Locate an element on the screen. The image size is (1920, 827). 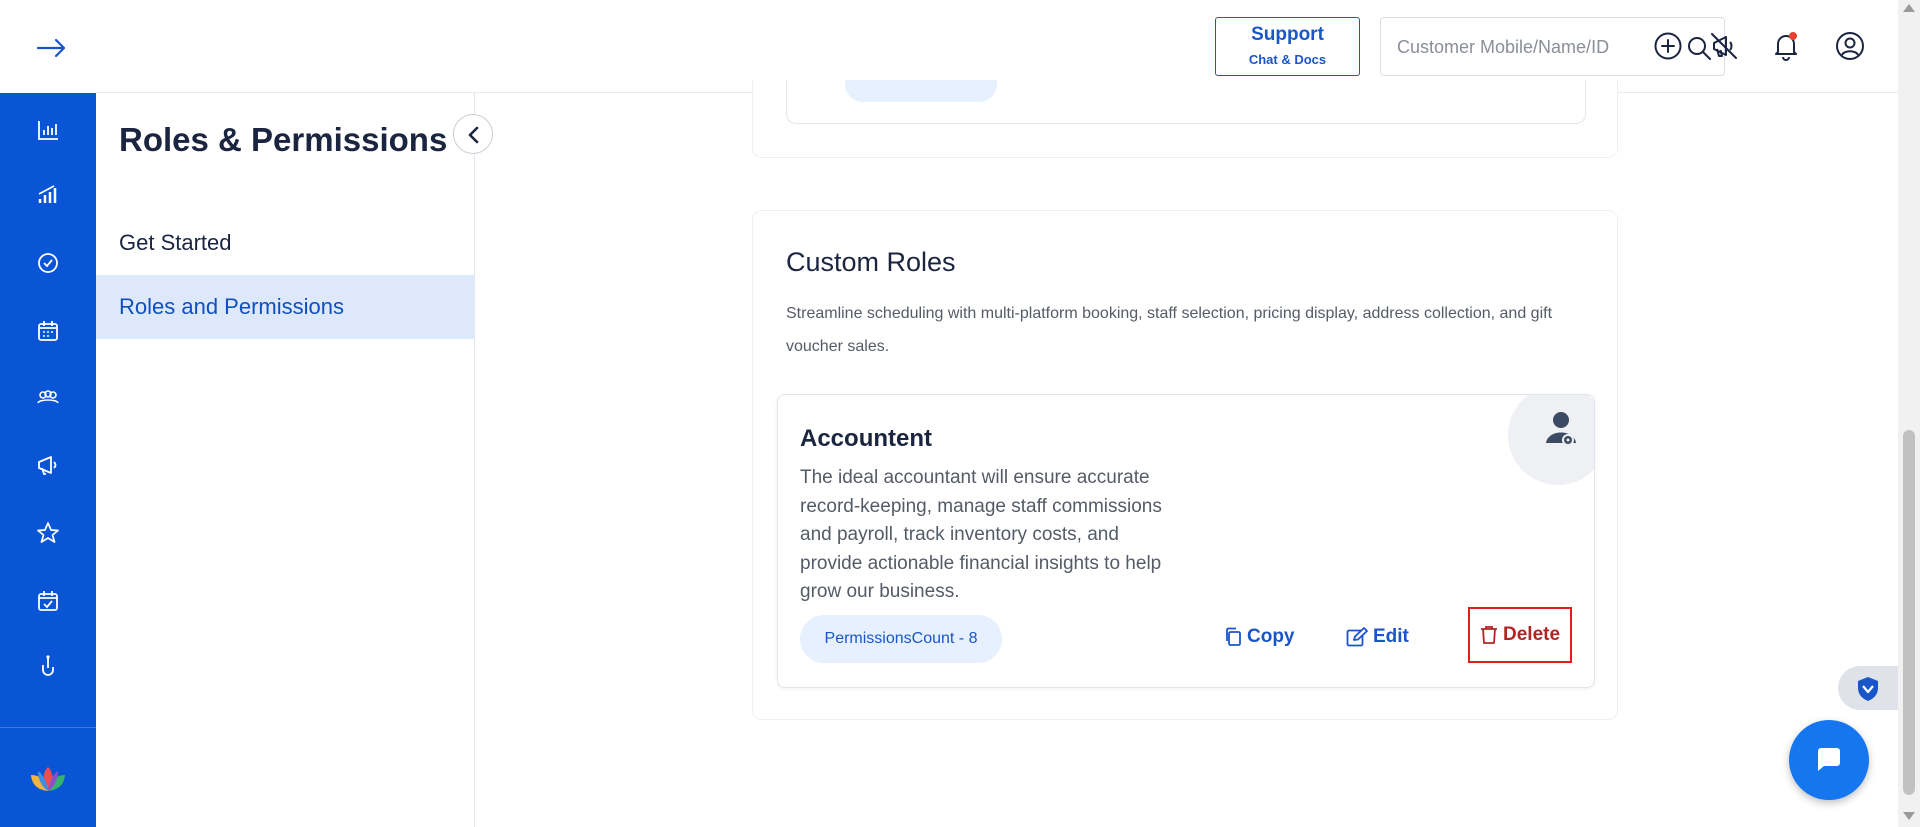
chat-bubble-icon is located at coordinates (1829, 759).